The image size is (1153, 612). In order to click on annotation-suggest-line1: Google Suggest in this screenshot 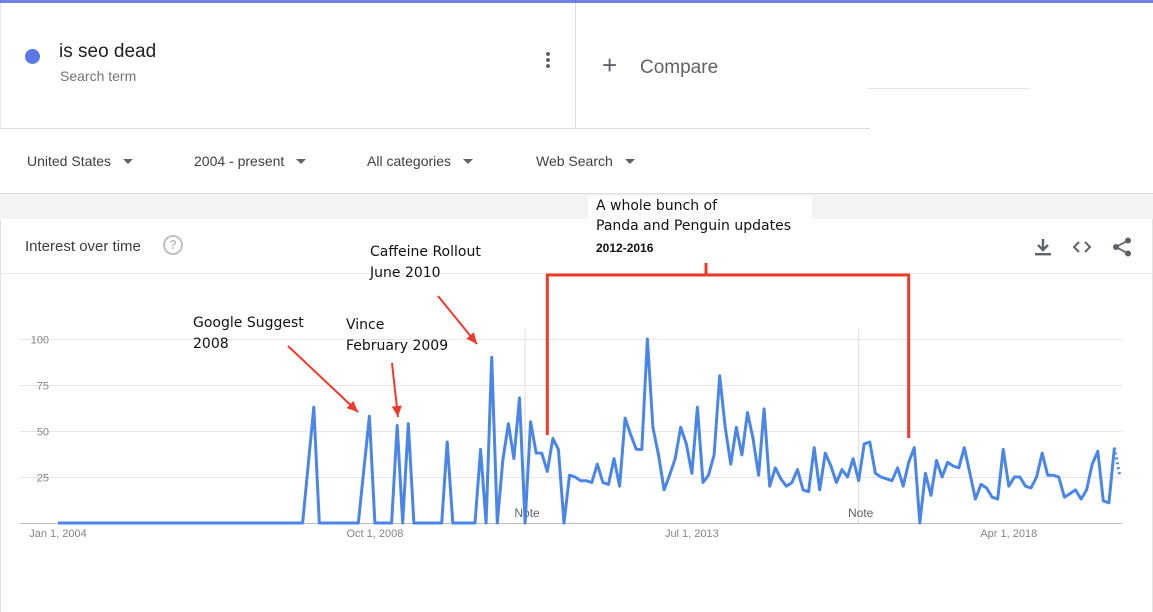, I will do `click(248, 323)`.